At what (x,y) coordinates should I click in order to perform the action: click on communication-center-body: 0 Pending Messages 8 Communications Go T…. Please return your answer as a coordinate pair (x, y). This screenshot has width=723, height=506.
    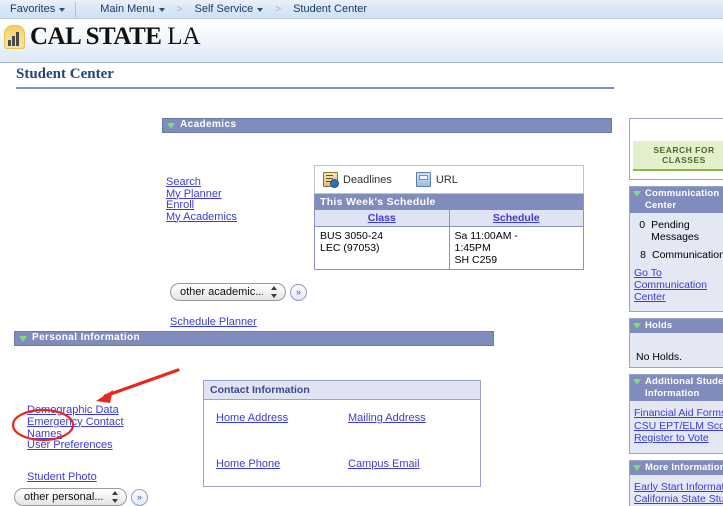
    Looking at the image, I should click on (676, 262).